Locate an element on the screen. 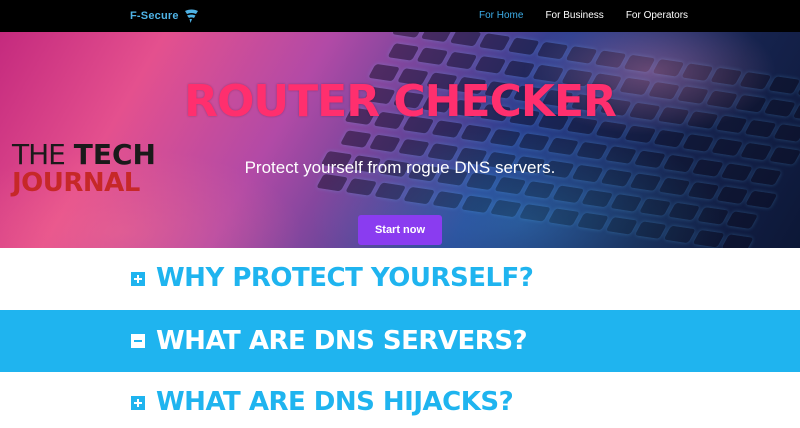 The width and height of the screenshot is (800, 428). accordion-title: WHAT ARE DNS HIJACKS? is located at coordinates (335, 402).